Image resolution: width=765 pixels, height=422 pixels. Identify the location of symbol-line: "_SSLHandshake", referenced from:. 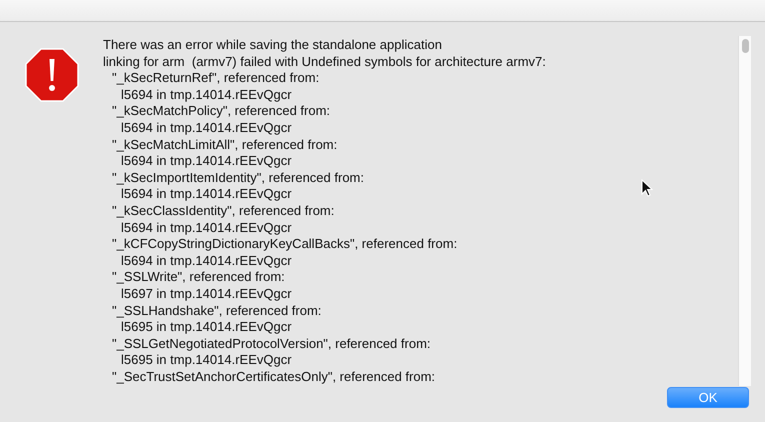
(216, 311).